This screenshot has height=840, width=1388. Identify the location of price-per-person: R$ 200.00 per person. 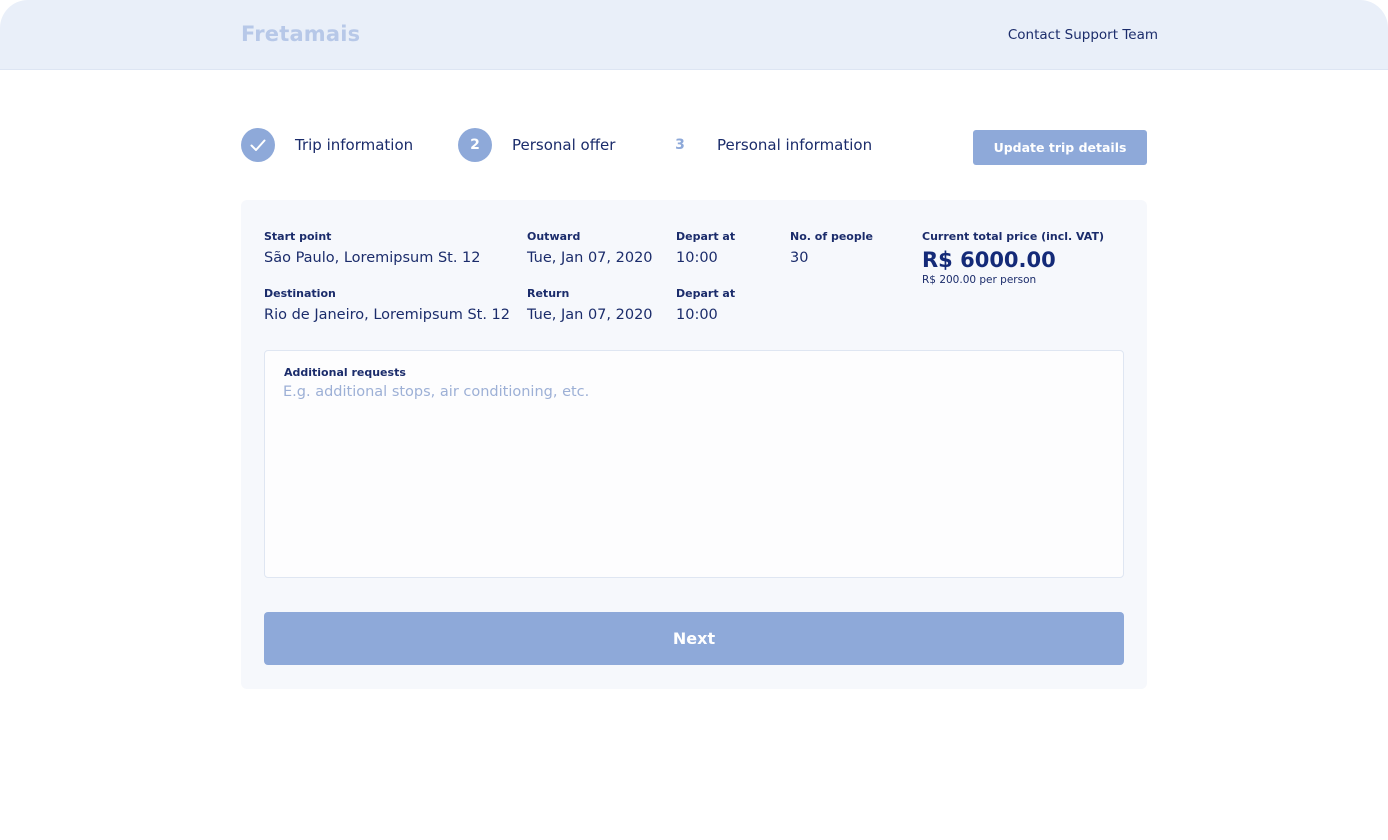
(979, 280).